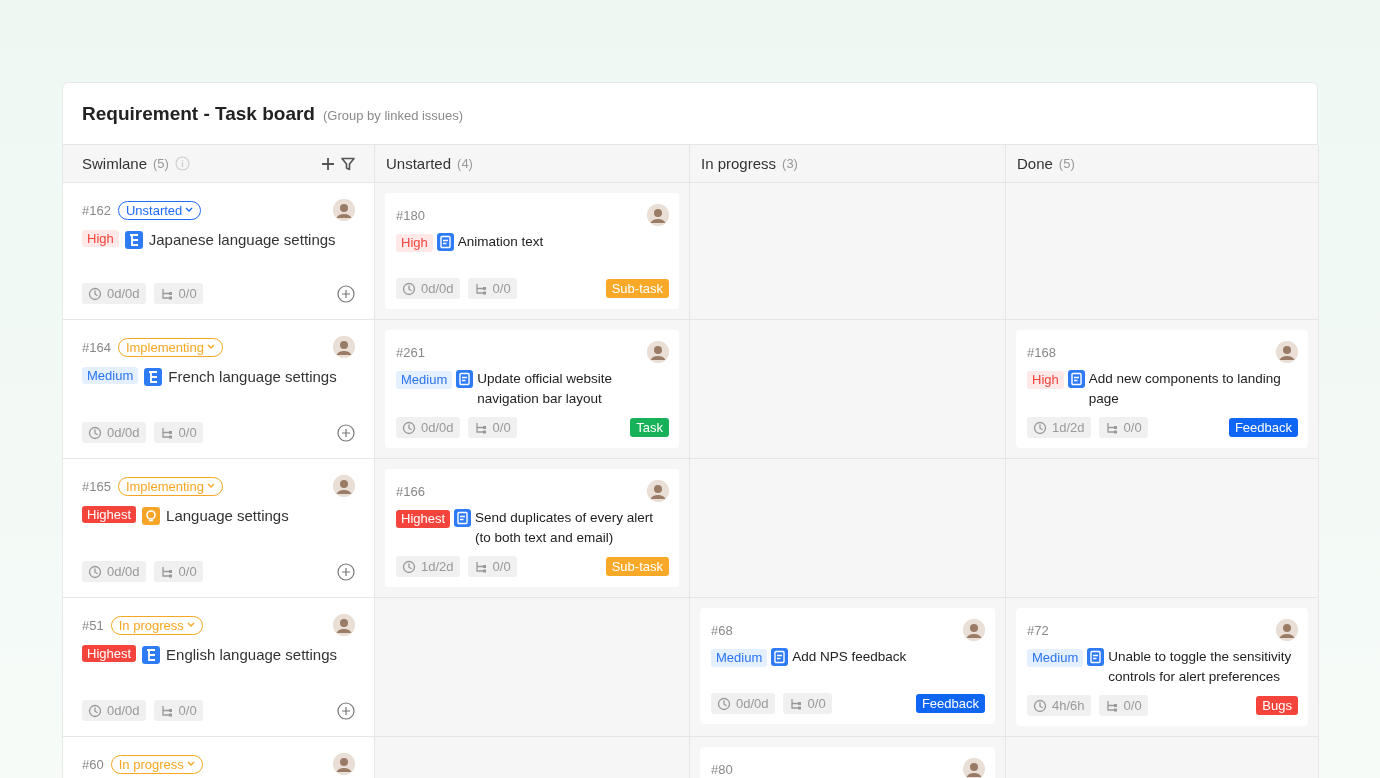 Image resolution: width=1380 pixels, height=778 pixels. I want to click on issue-number: #180, so click(410, 215).